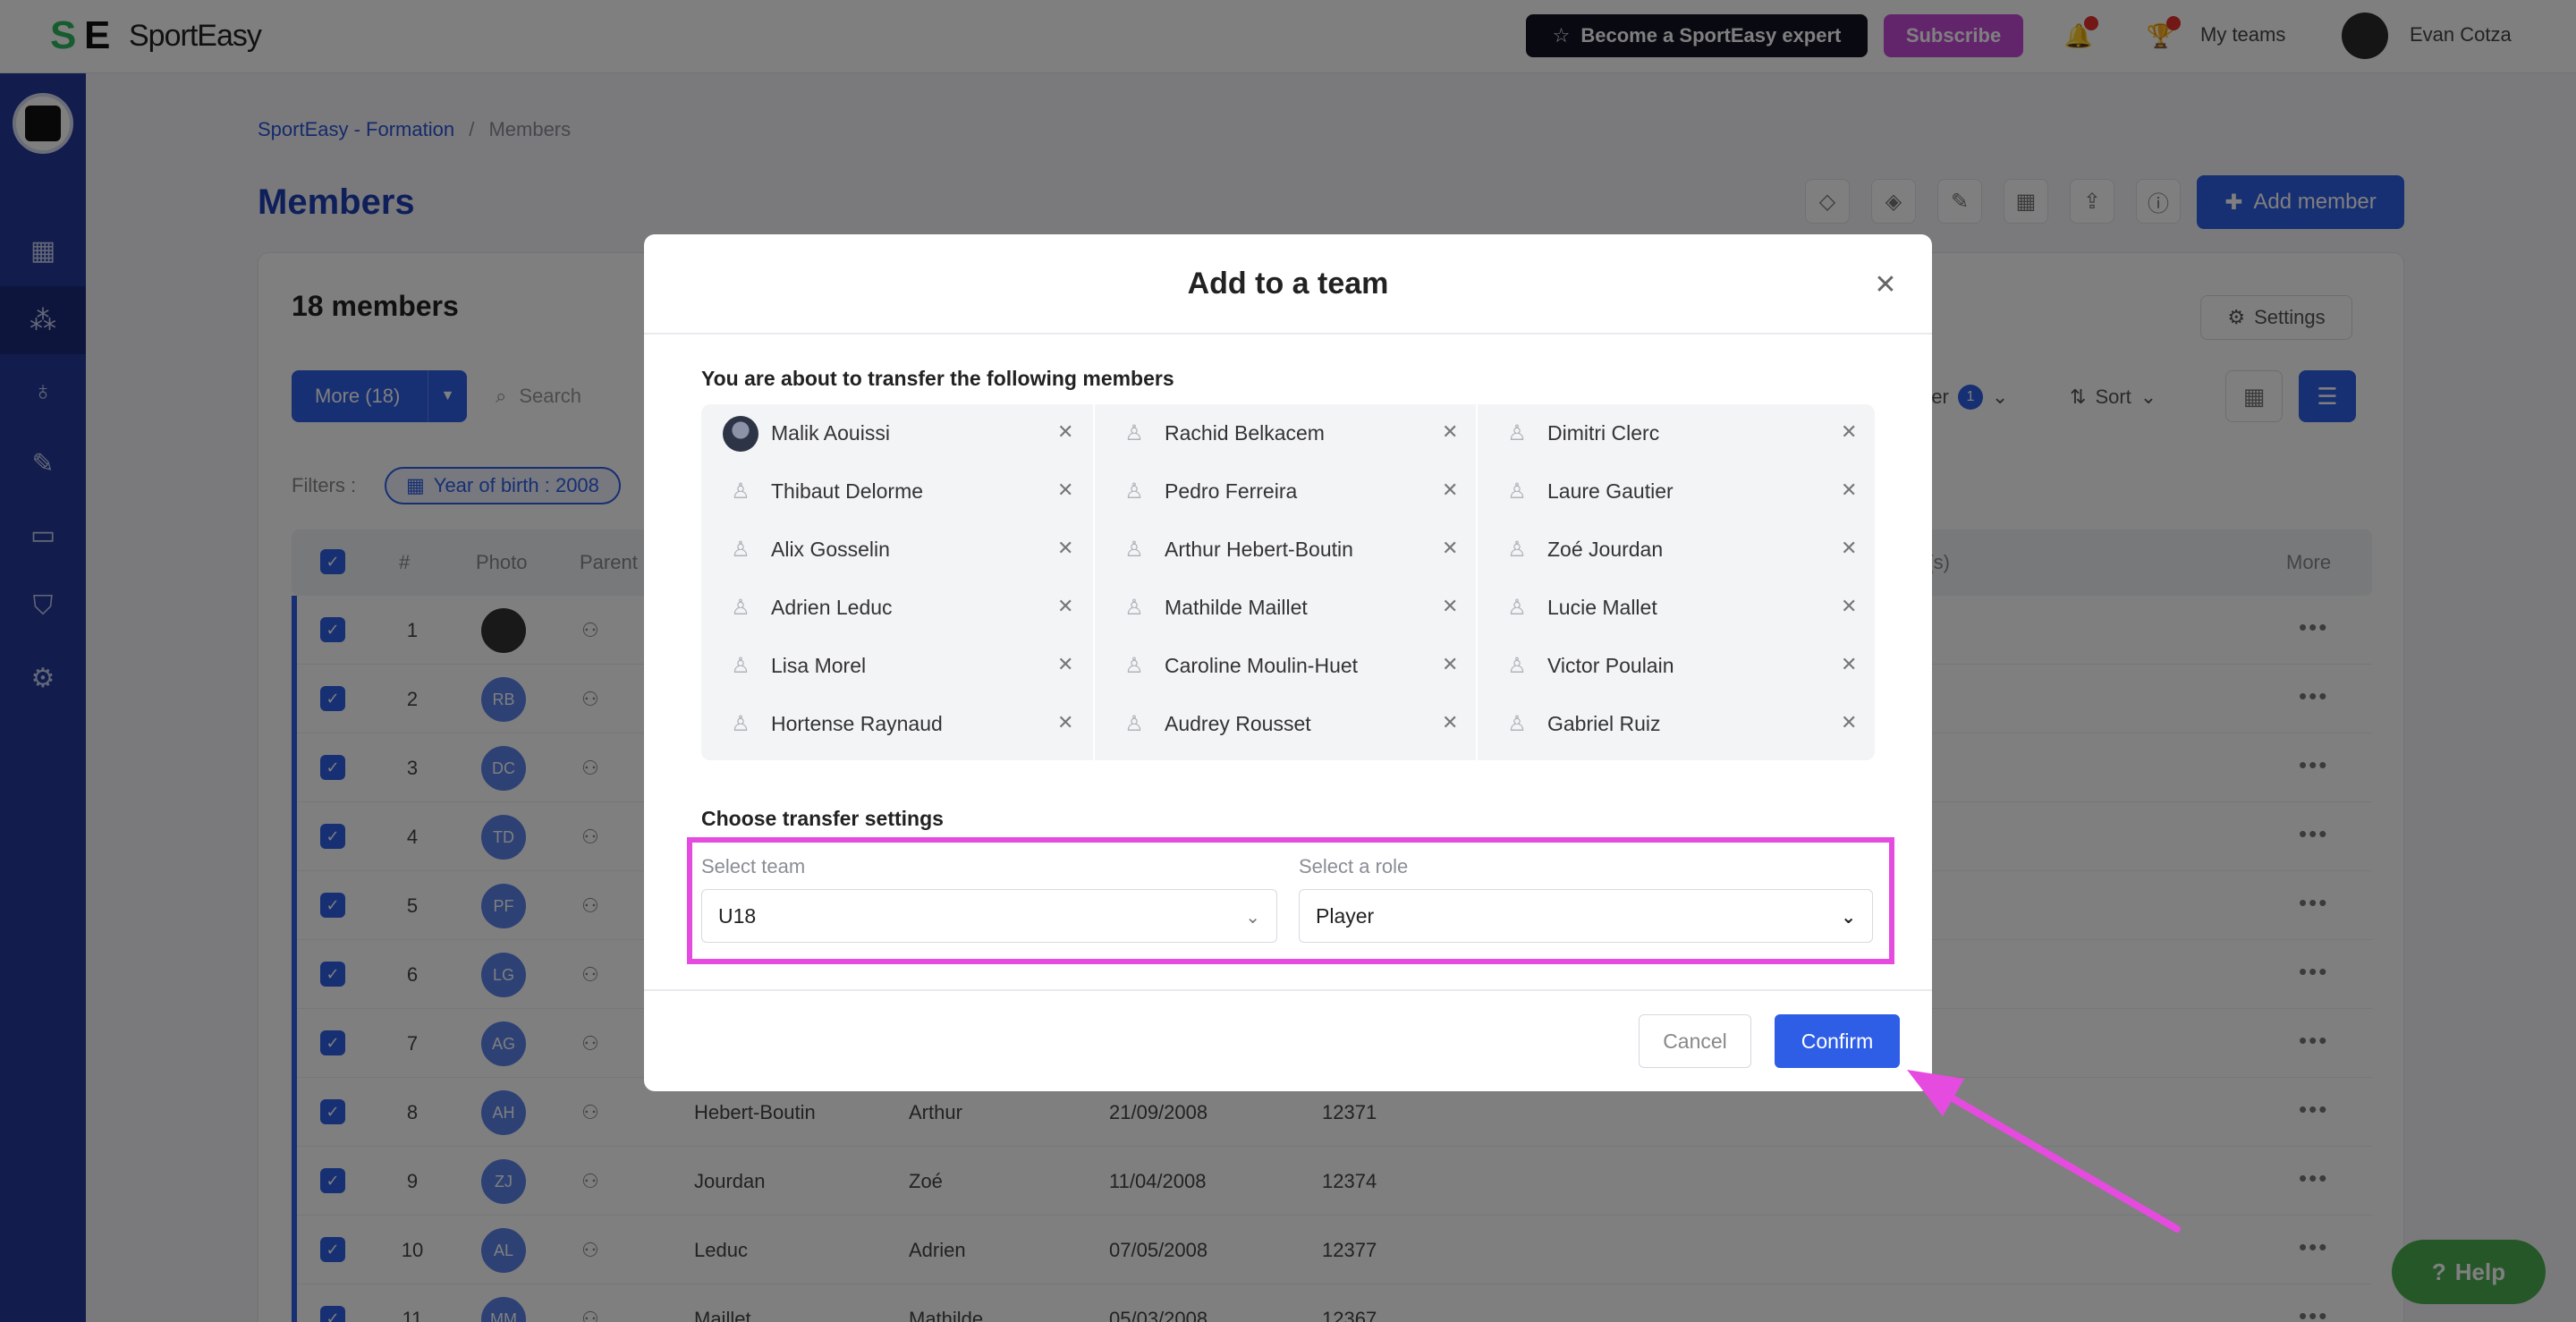 This screenshot has height=1322, width=2576. Describe the element at coordinates (830, 433) in the screenshot. I see `member-name: Malik Aouissi` at that location.